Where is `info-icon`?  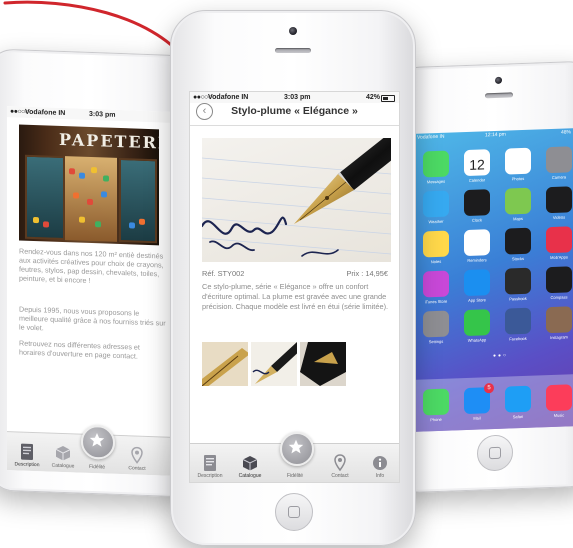 info-icon is located at coordinates (380, 463).